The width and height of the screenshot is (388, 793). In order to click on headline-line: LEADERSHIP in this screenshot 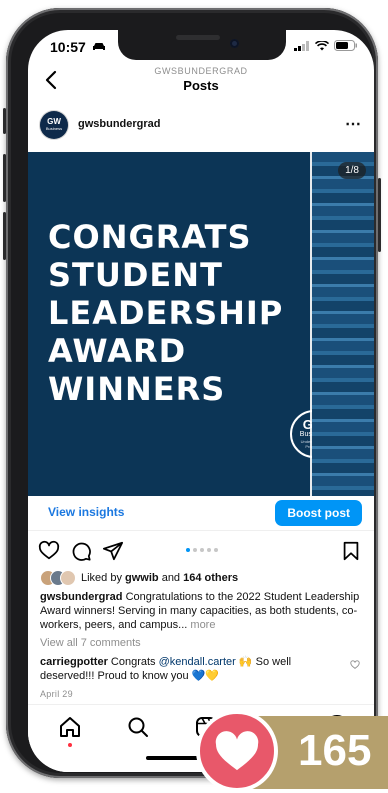, I will do `click(166, 313)`.